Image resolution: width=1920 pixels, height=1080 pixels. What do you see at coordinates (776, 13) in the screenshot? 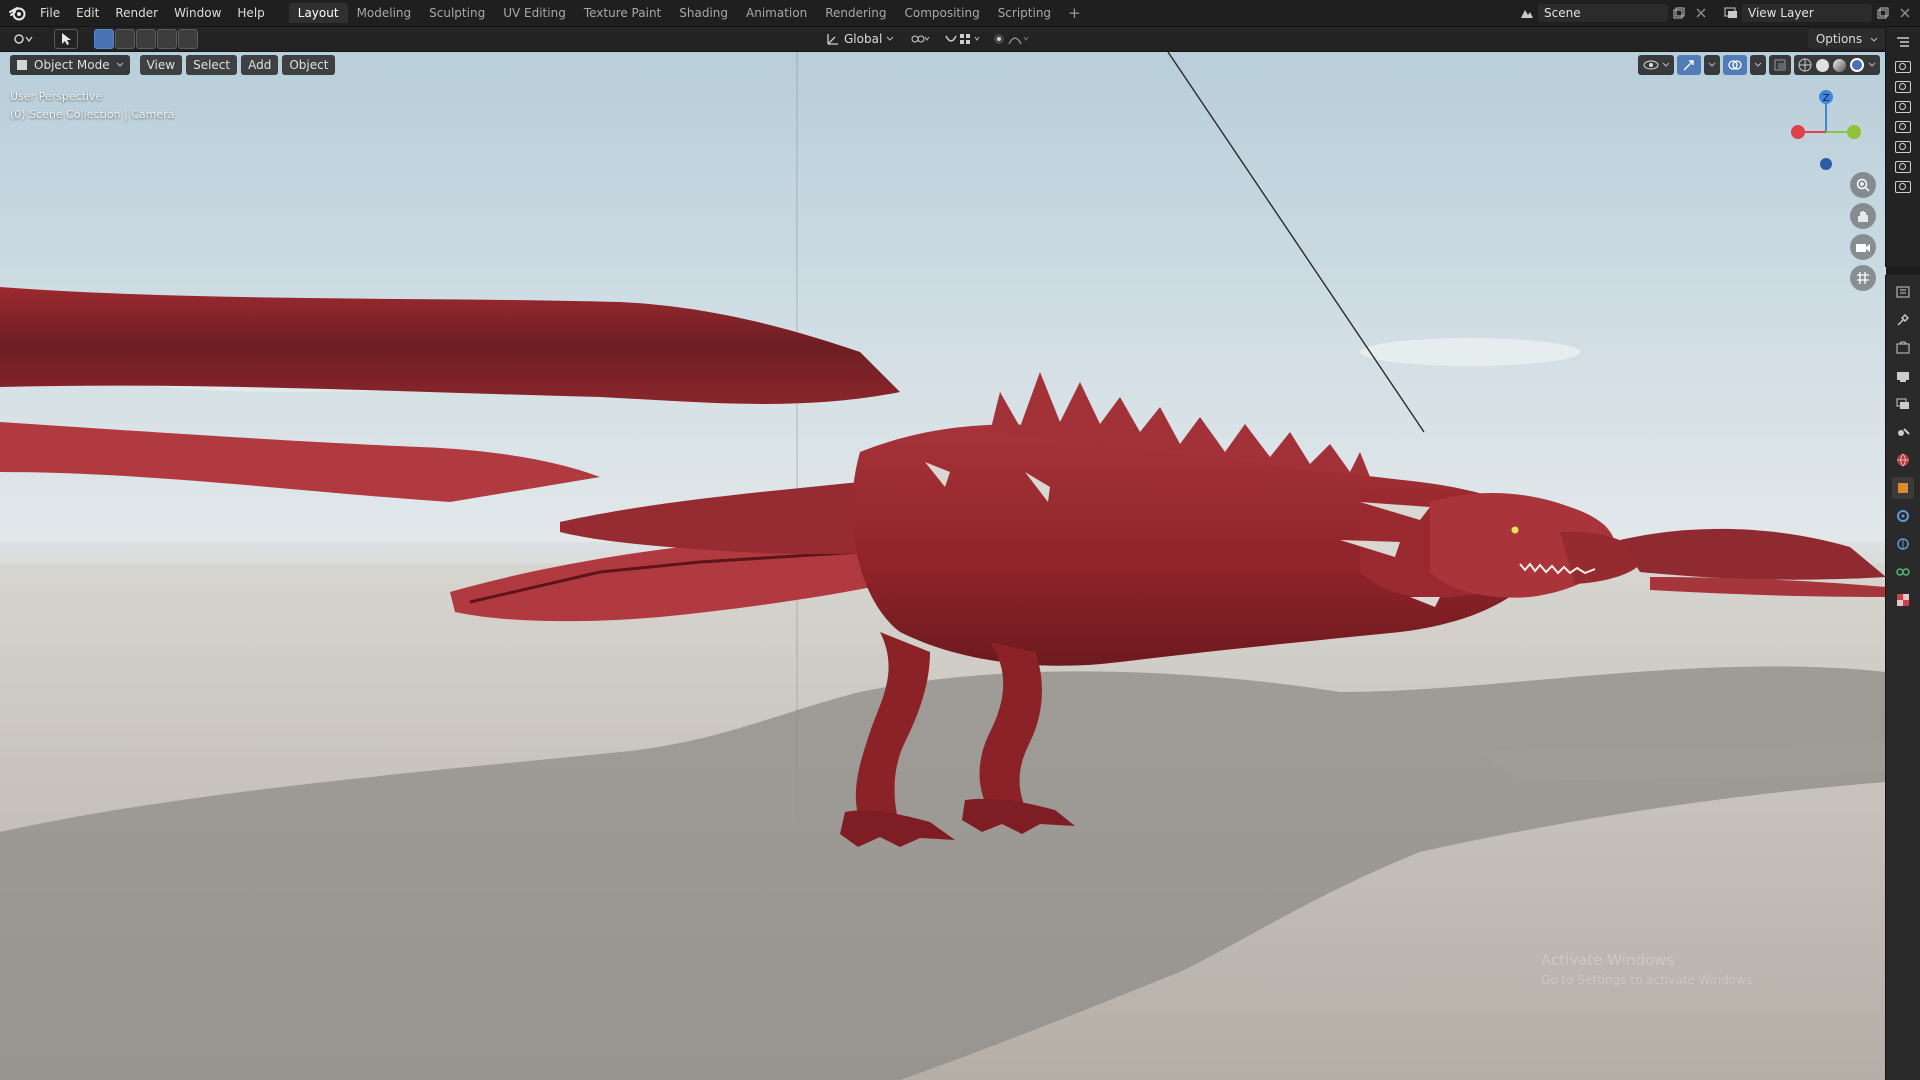
I see `tab-animation: Animation` at bounding box center [776, 13].